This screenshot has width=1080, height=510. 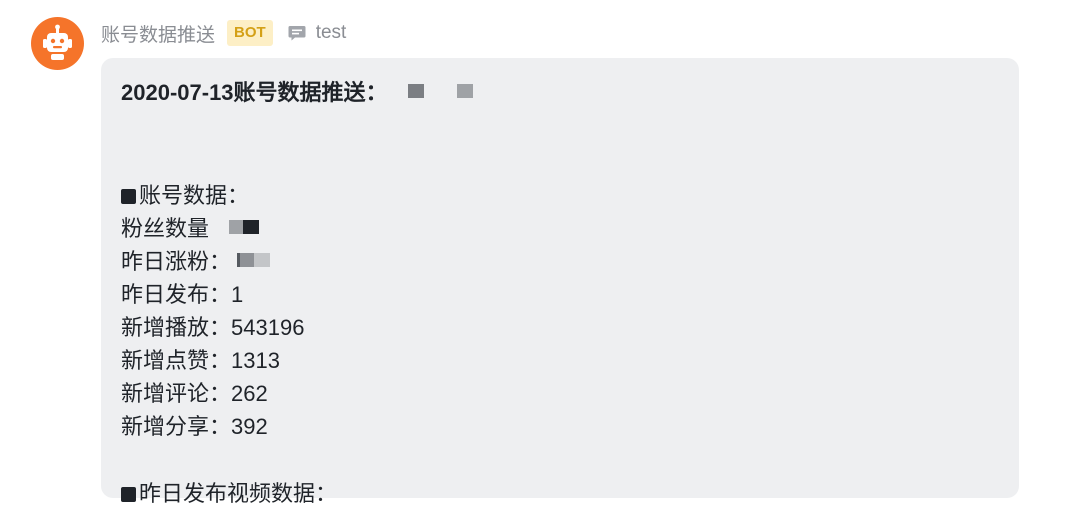 I want to click on data-row: 粉丝数量, so click(x=194, y=229).